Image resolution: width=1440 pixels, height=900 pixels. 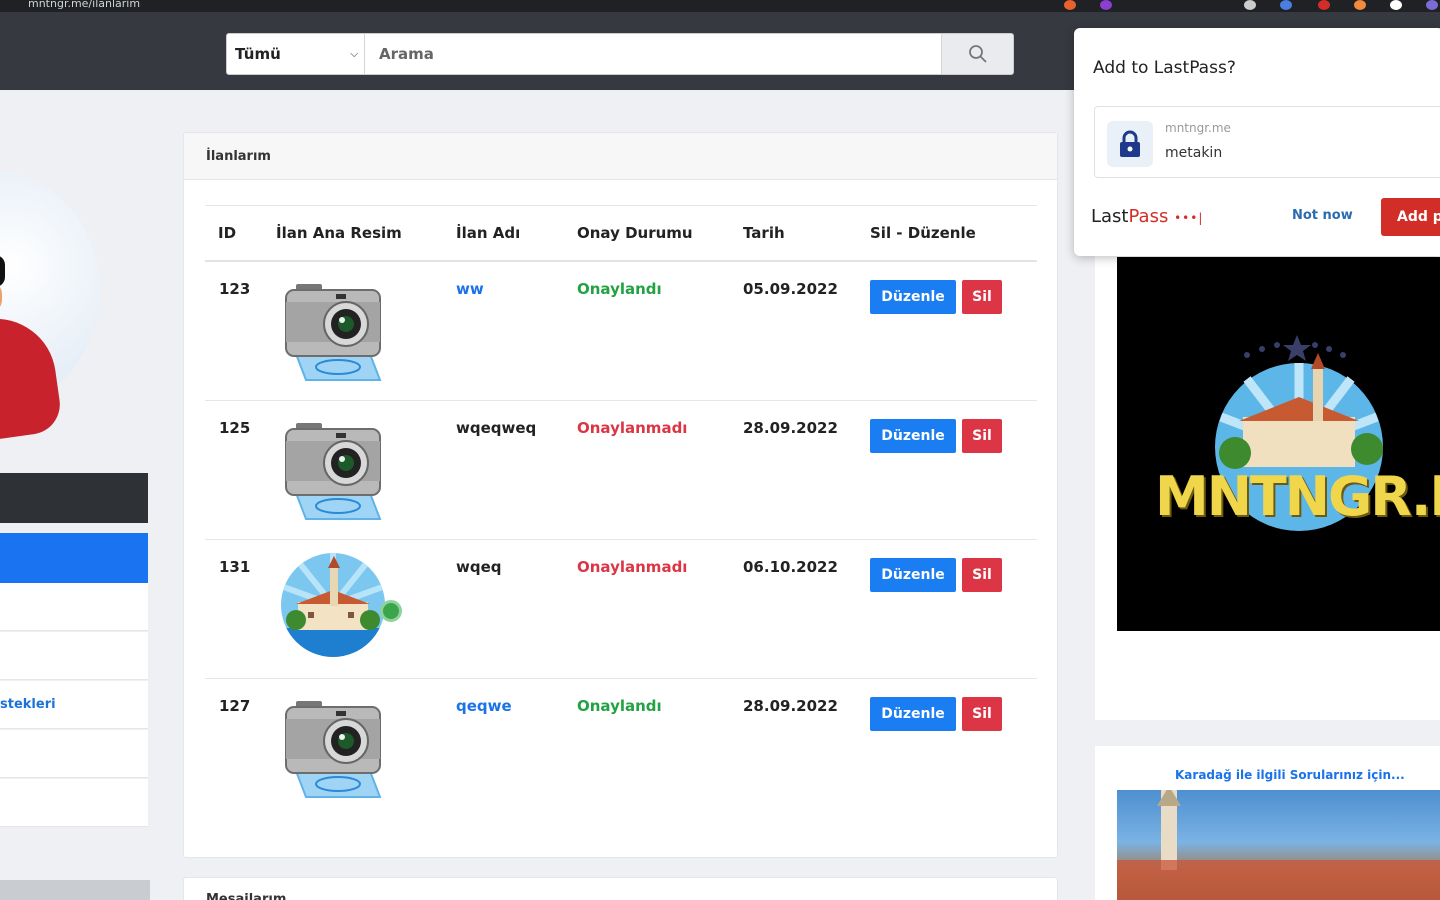 I want to click on lastpass-extension-icon, so click(x=1324, y=5).